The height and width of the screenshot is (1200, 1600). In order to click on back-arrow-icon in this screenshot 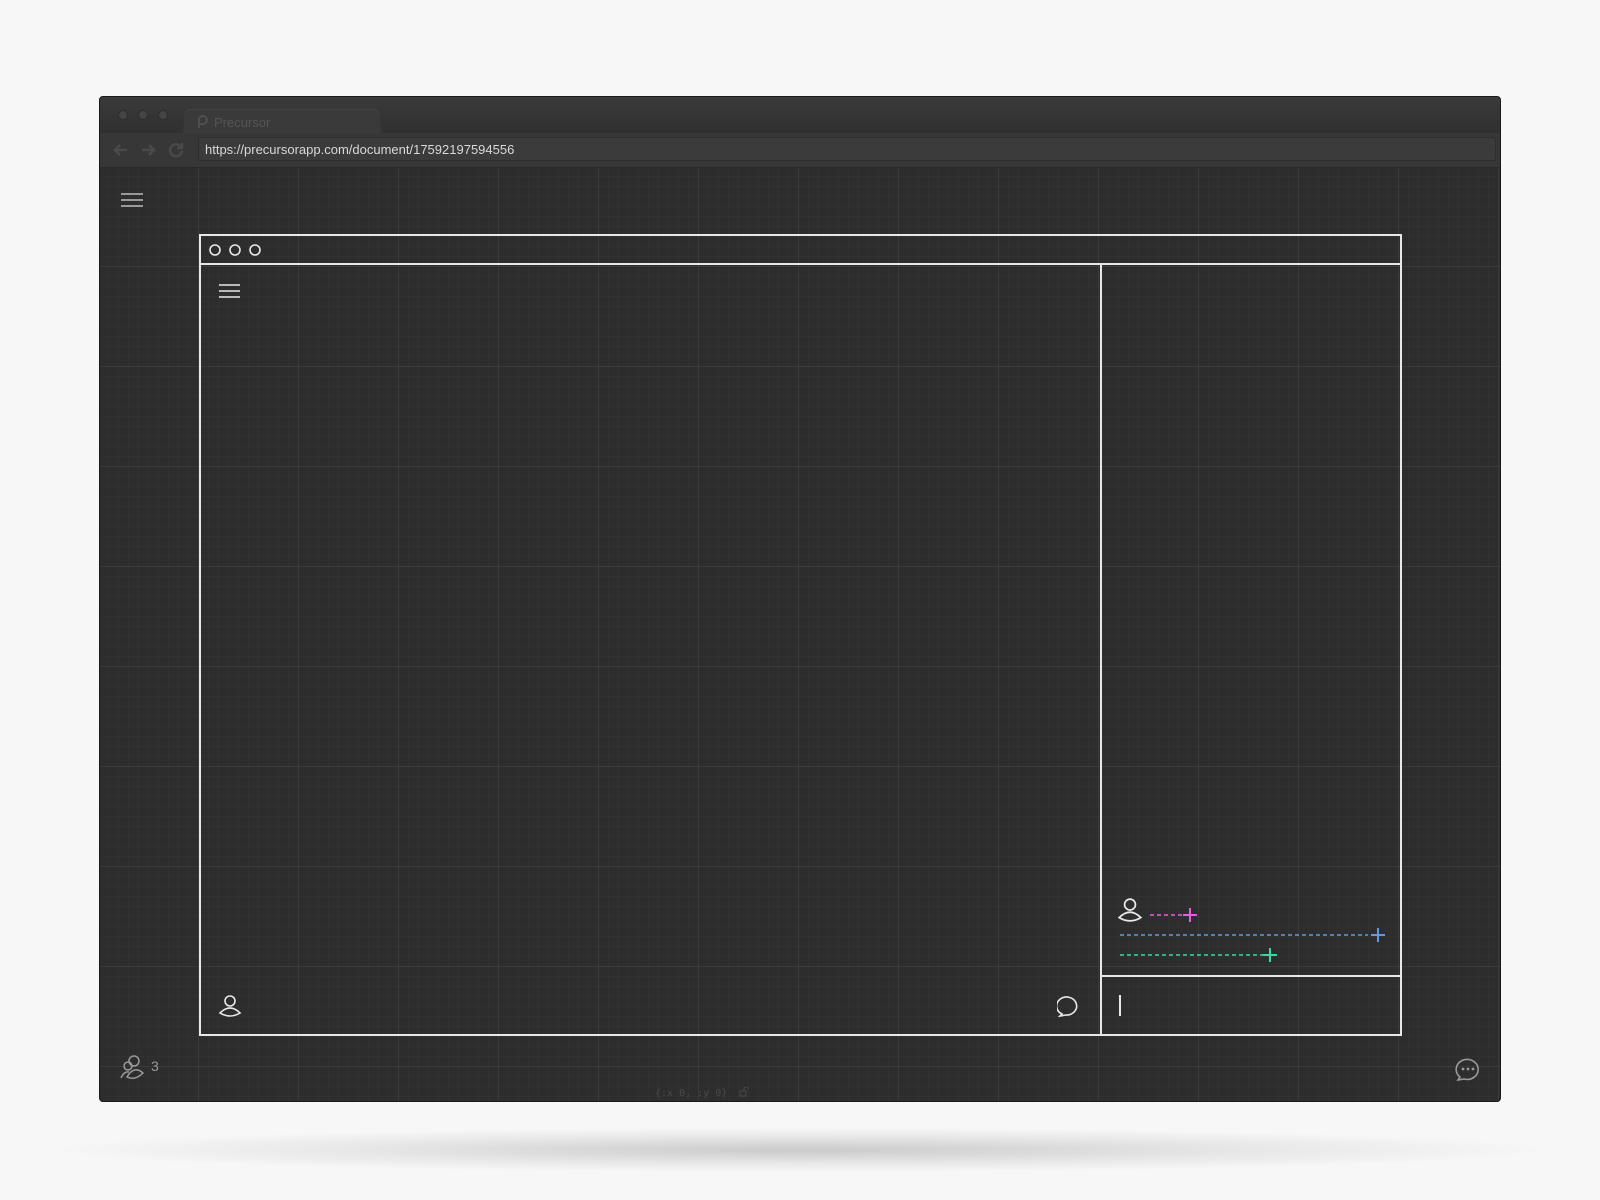, I will do `click(121, 150)`.